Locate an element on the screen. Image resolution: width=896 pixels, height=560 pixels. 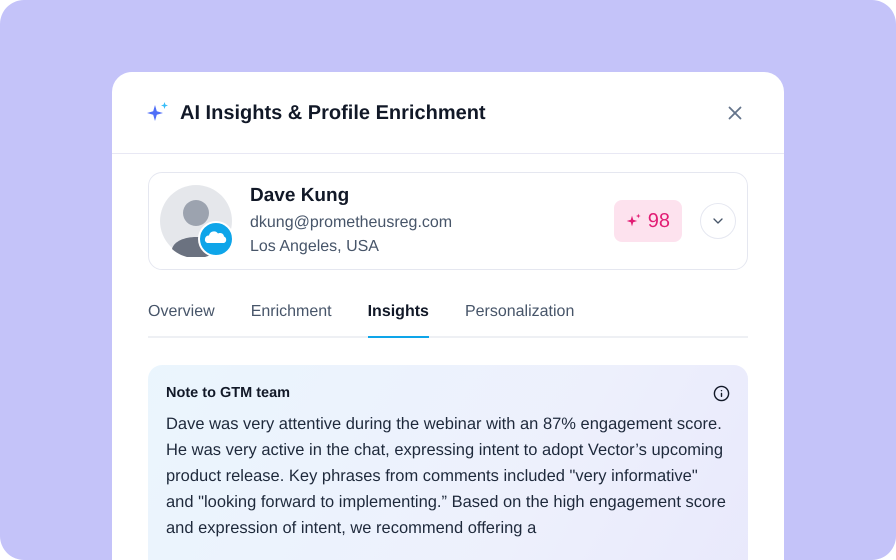
tab: Overview is located at coordinates (181, 319).